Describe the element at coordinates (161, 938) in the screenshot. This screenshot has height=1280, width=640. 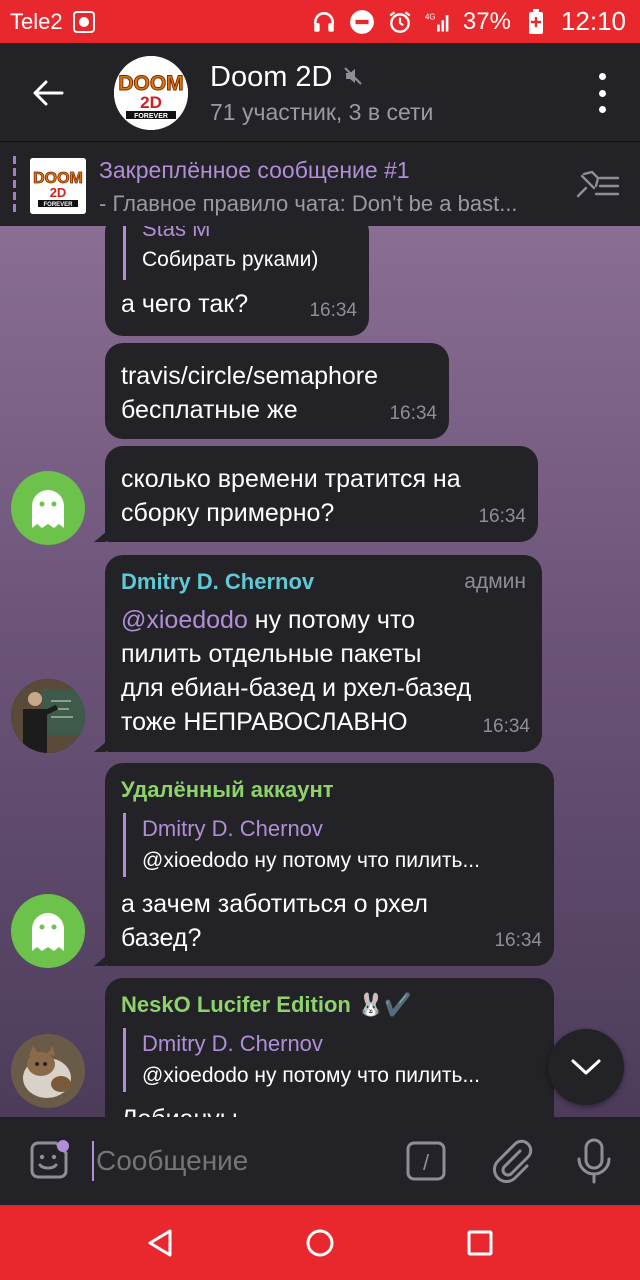
I see `message-text-line: базед?` at that location.